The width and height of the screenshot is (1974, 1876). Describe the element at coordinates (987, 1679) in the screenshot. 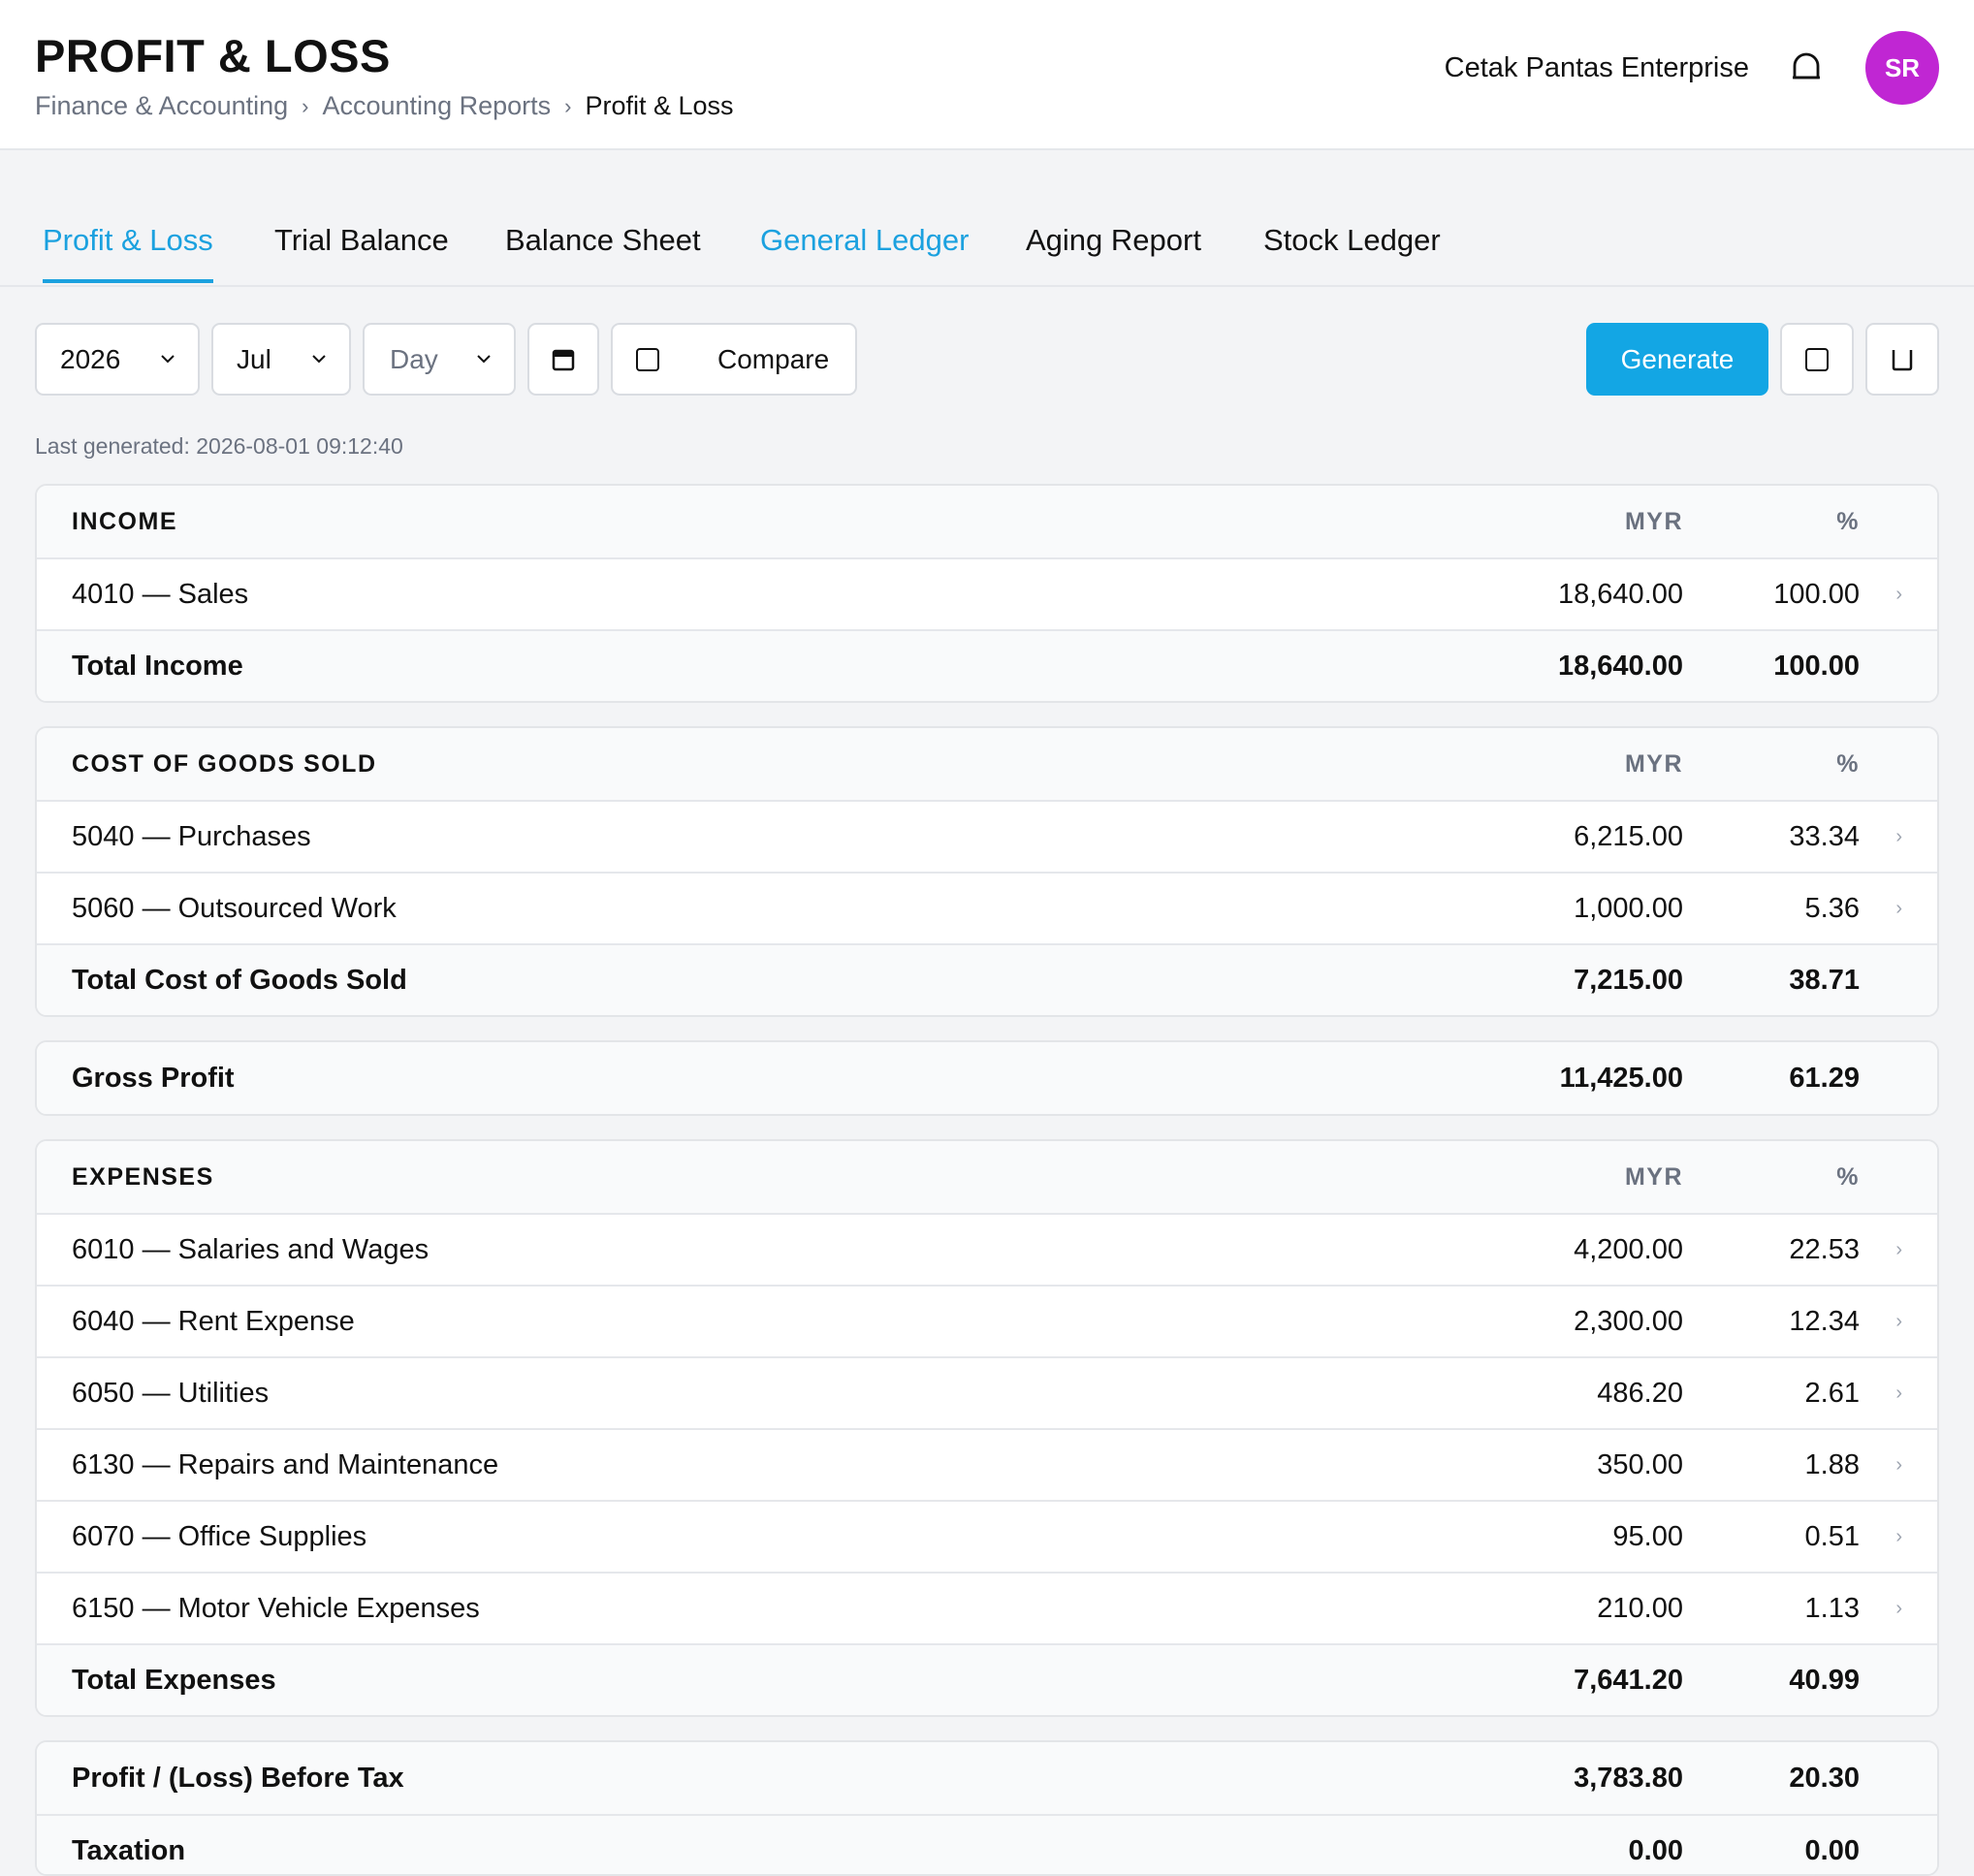

I see `total-row: Total Expenses 7,641.20 40.99` at that location.